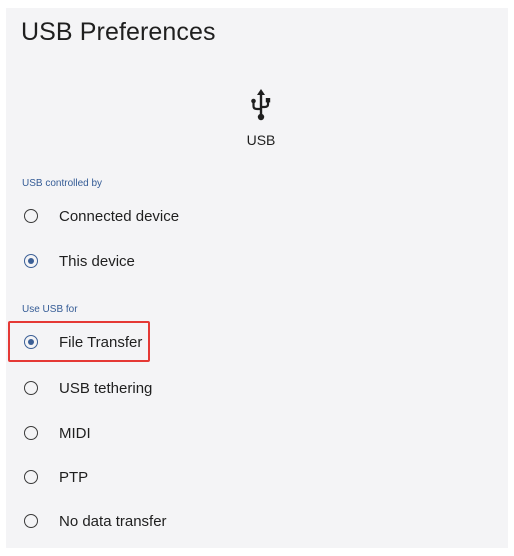  Describe the element at coordinates (260, 388) in the screenshot. I see `option-usb-tethering: USB tethering` at that location.